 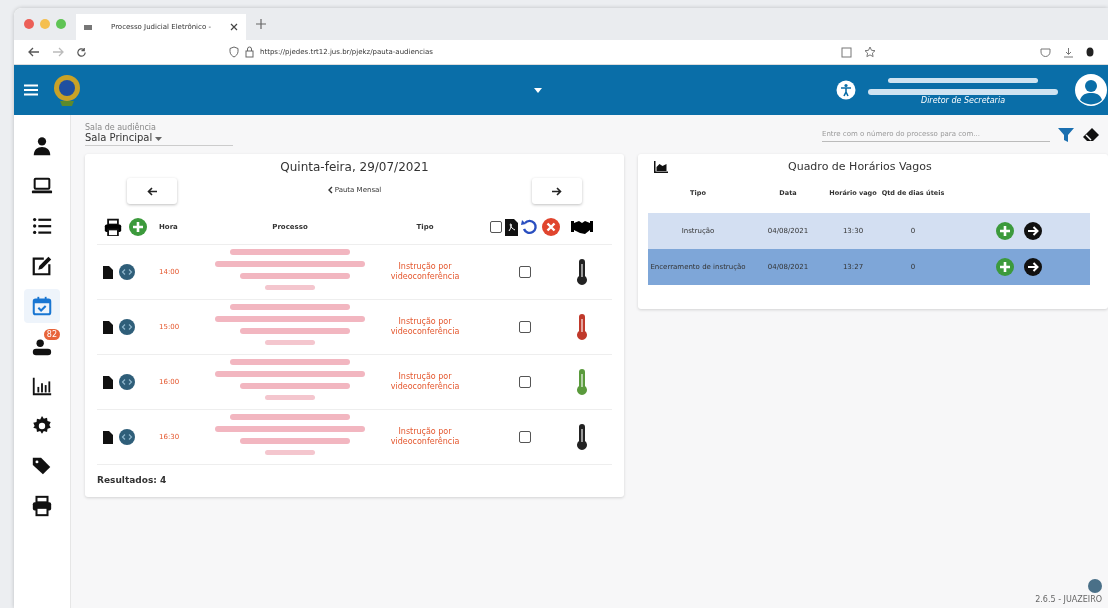 What do you see at coordinates (42, 226) in the screenshot?
I see `list-icon` at bounding box center [42, 226].